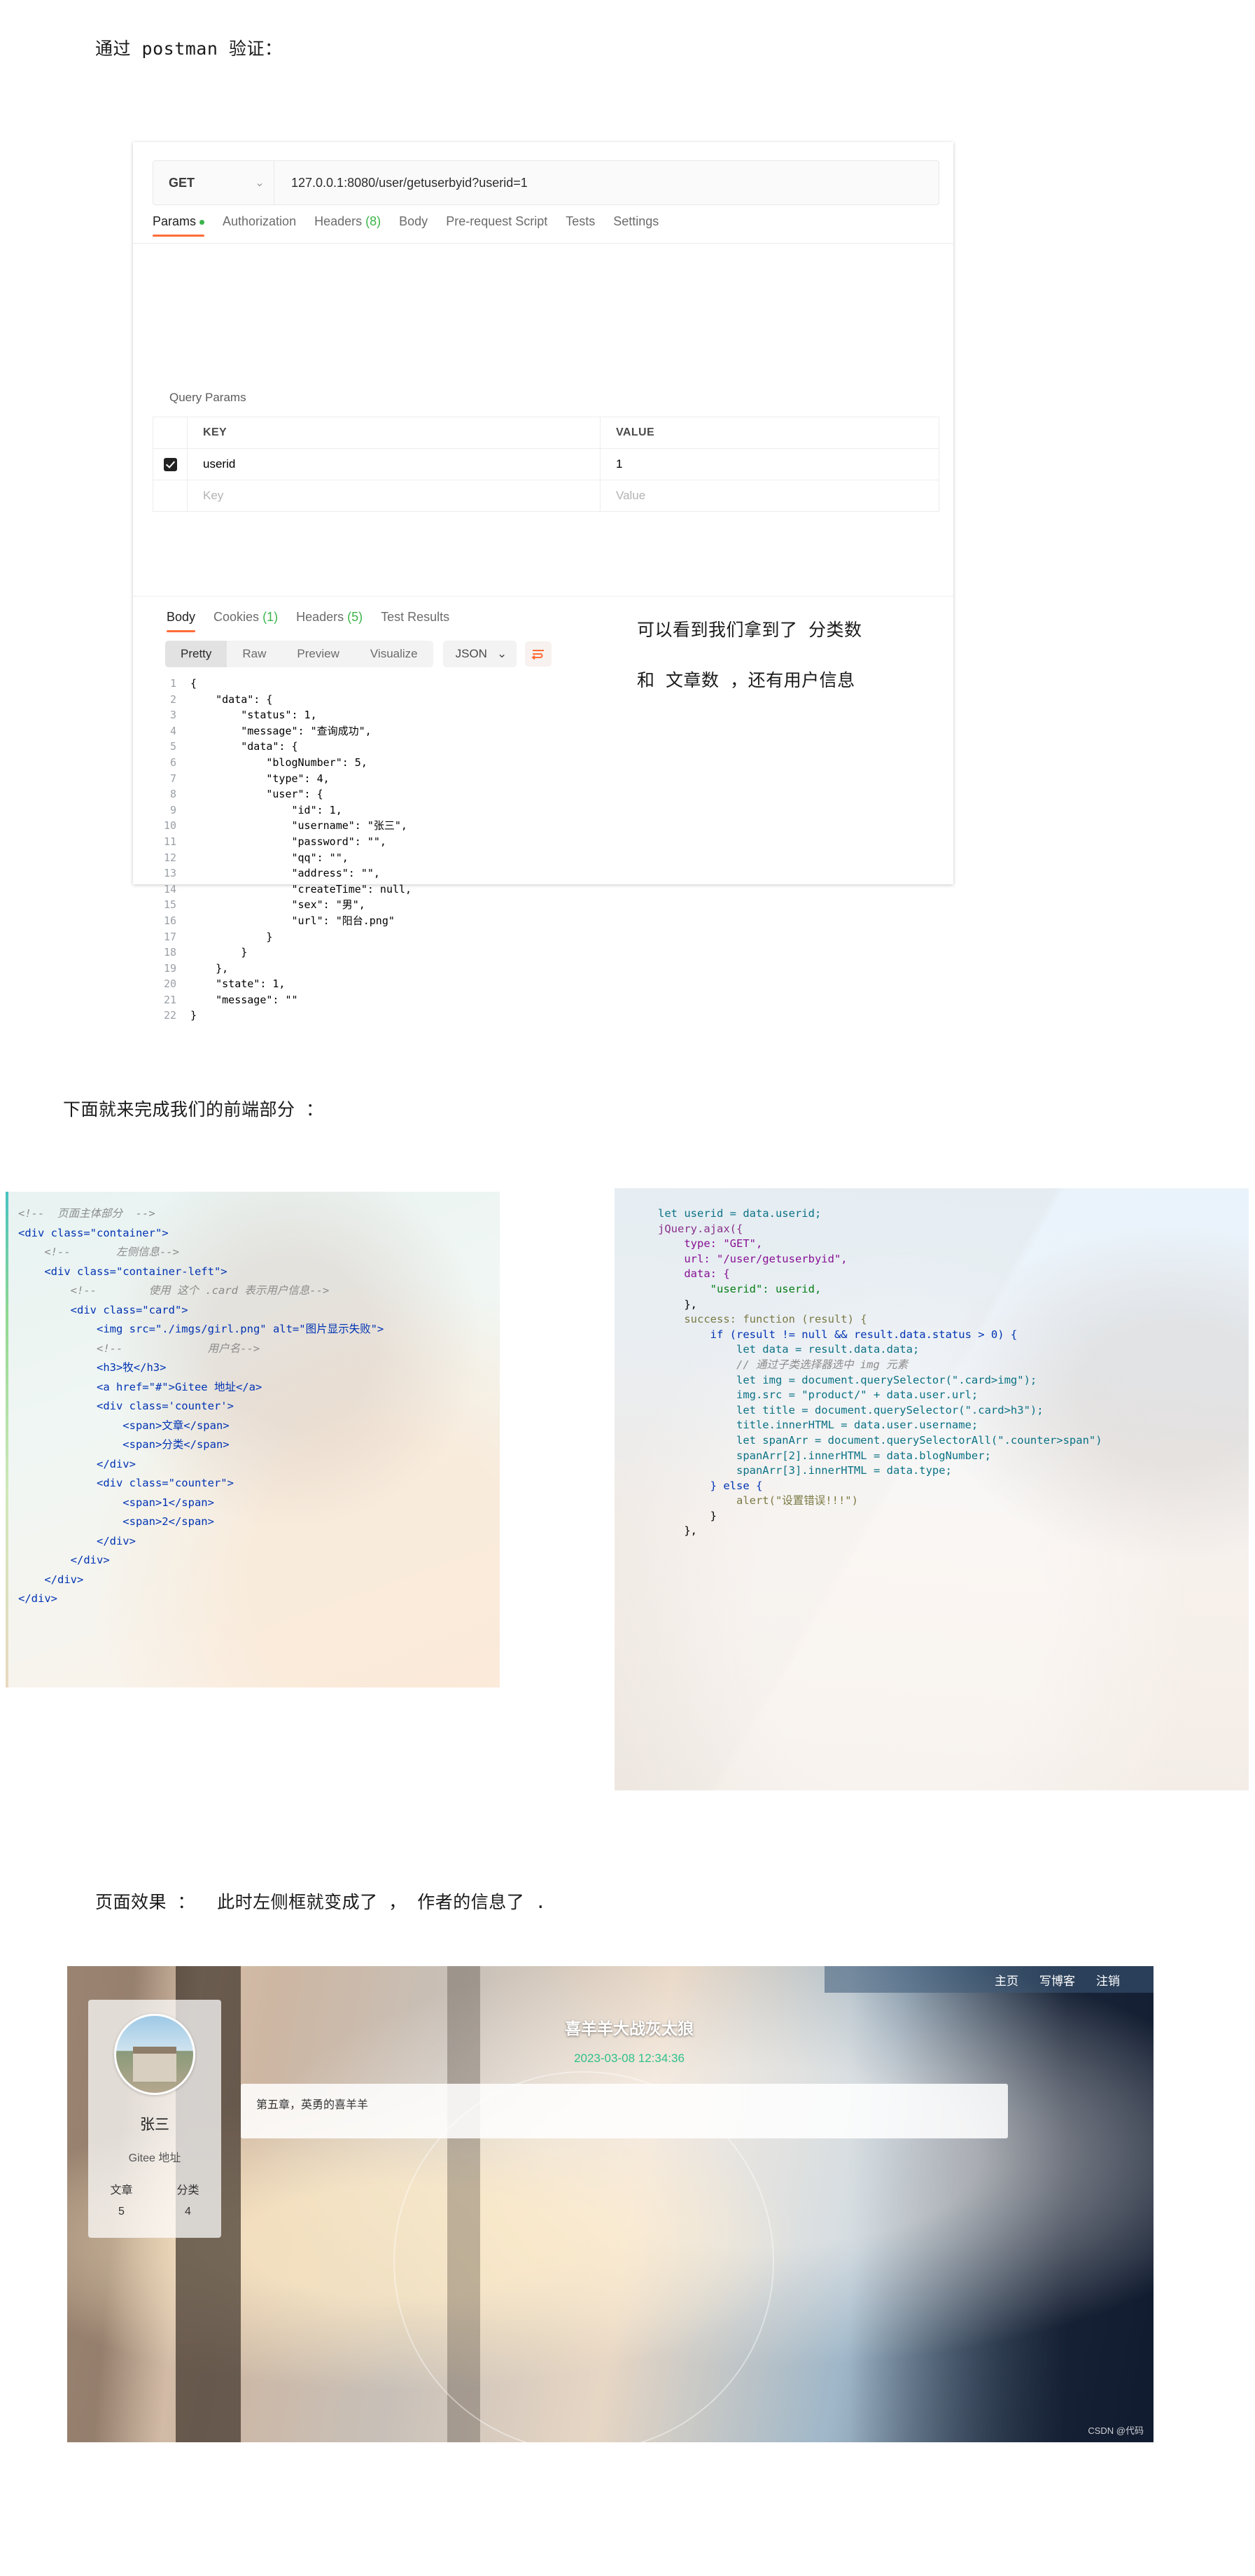  What do you see at coordinates (770, 495) in the screenshot?
I see `param-value-input-empty: Value` at bounding box center [770, 495].